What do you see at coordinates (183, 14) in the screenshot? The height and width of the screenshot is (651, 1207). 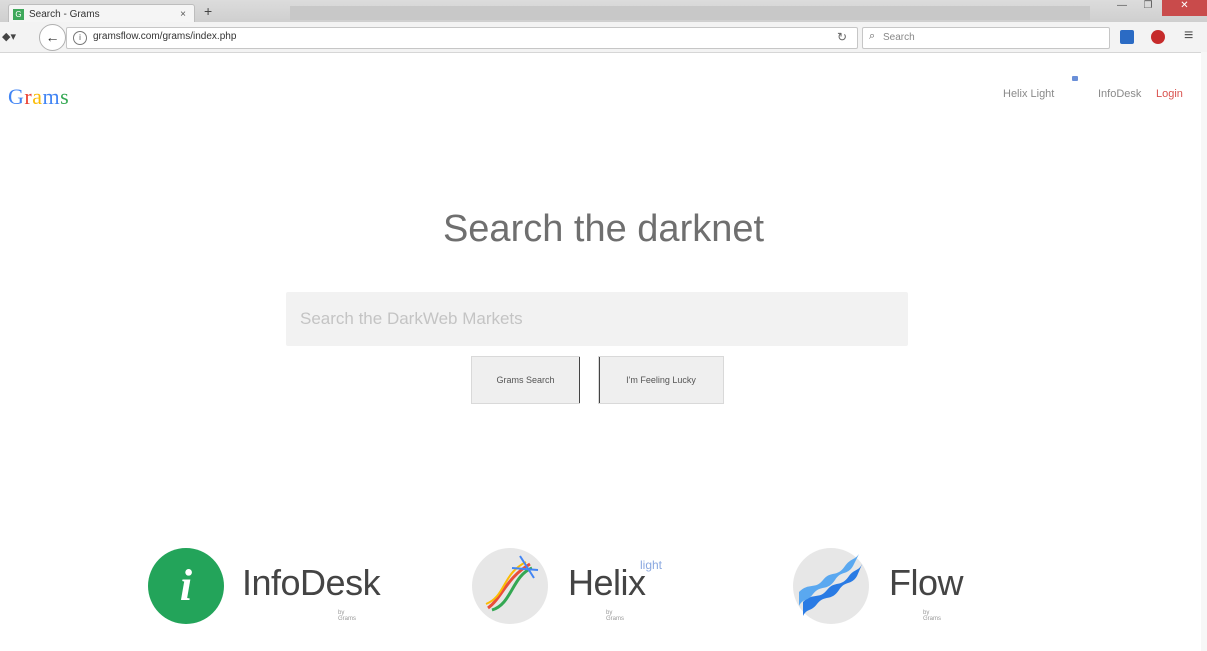 I see `tab-close-icon: ×` at bounding box center [183, 14].